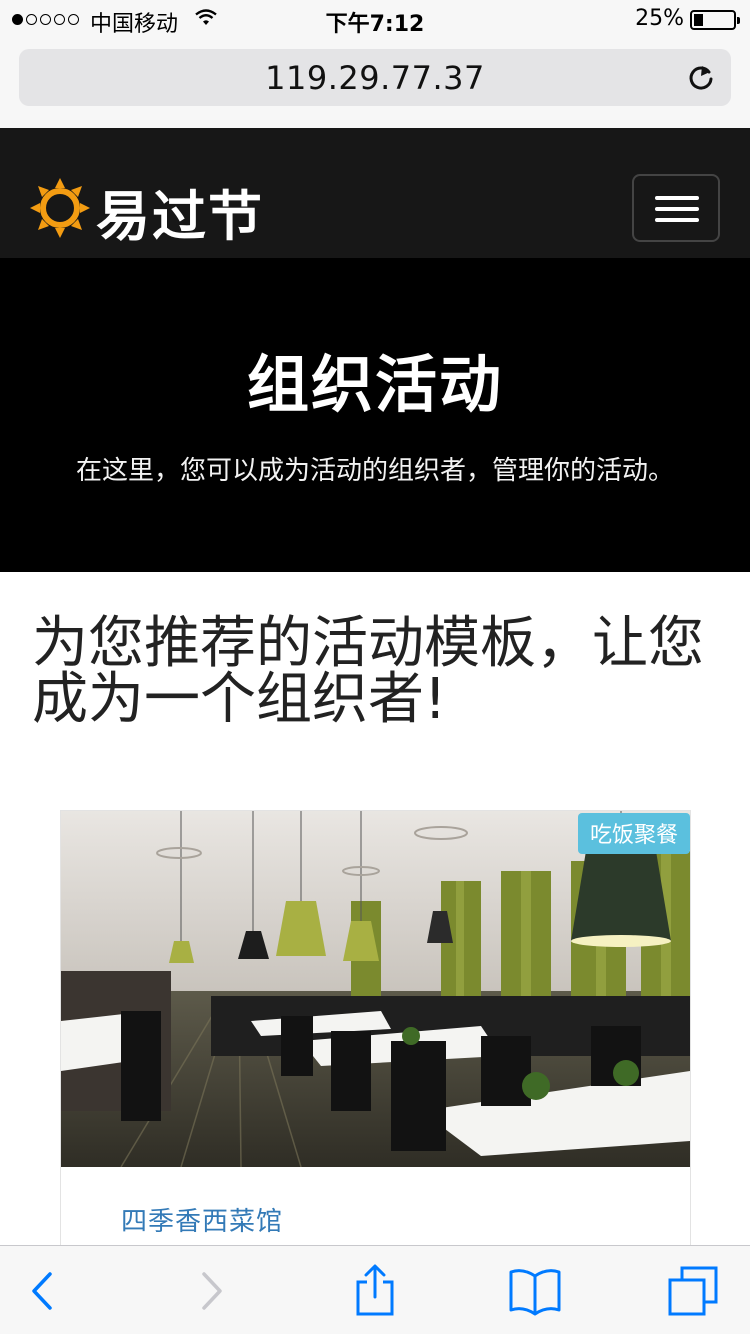  I want to click on tabs-icon, so click(693, 1291).